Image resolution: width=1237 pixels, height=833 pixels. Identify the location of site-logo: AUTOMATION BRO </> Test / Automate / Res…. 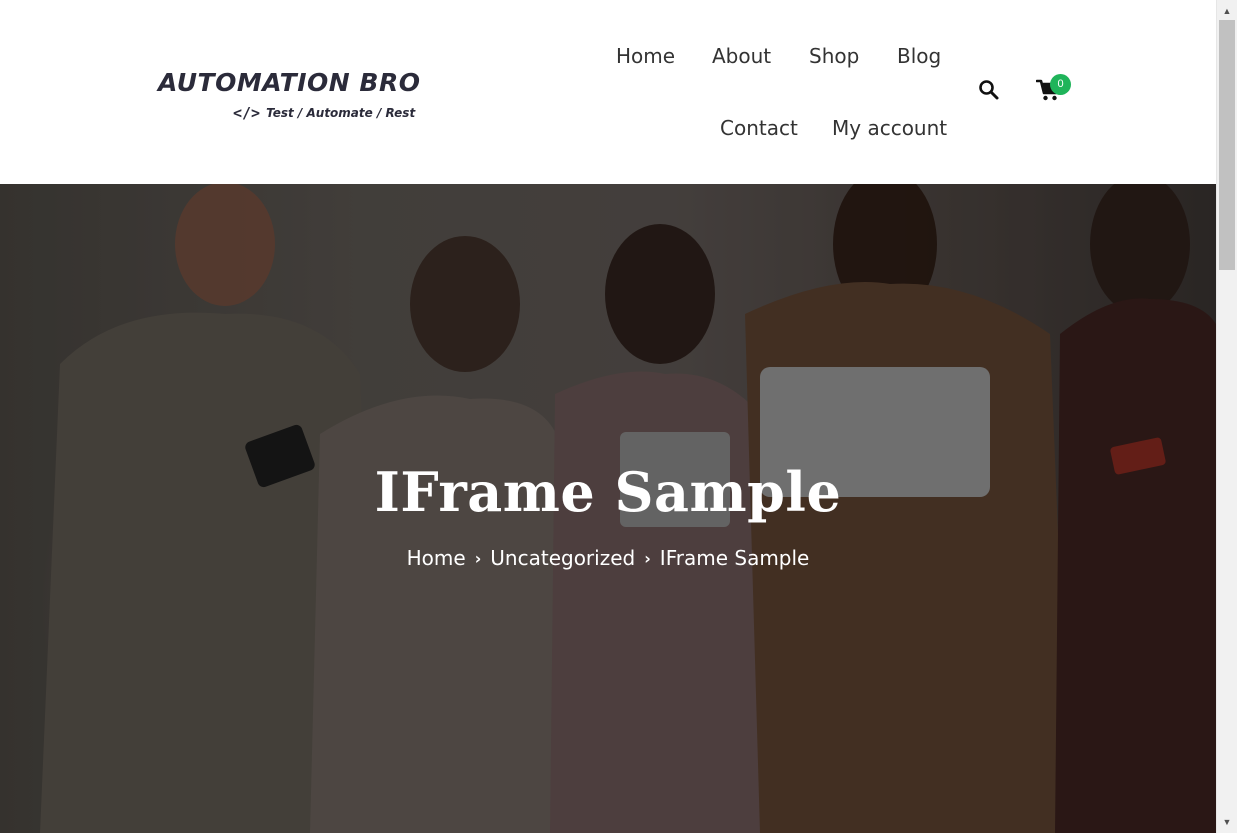
(289, 96).